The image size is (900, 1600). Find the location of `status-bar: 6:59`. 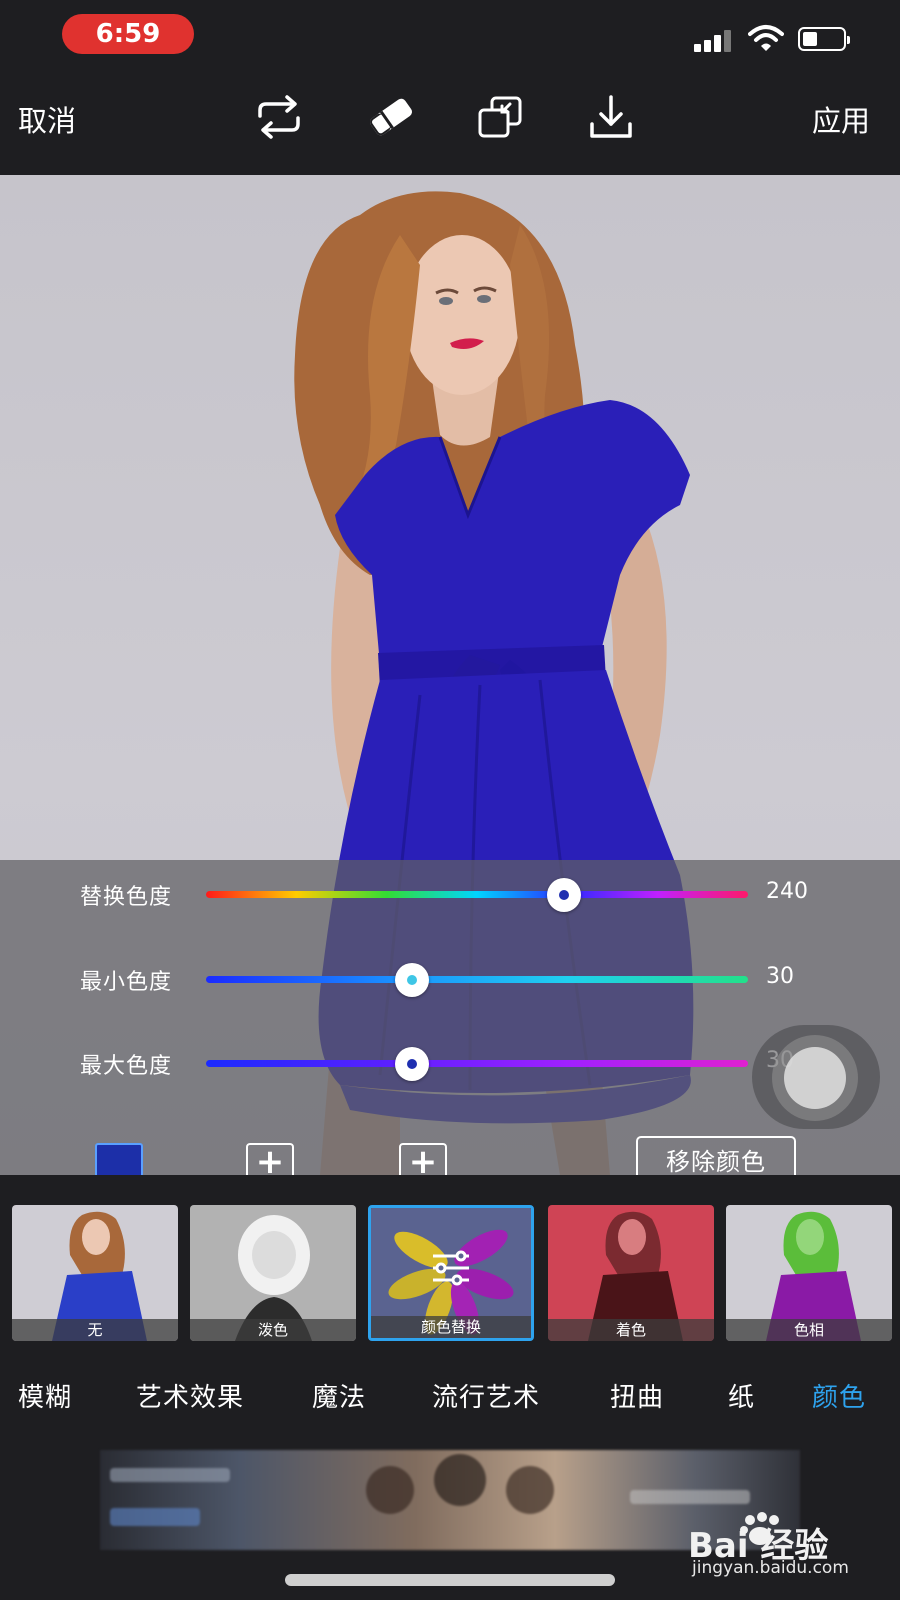

status-bar: 6:59 is located at coordinates (450, 35).